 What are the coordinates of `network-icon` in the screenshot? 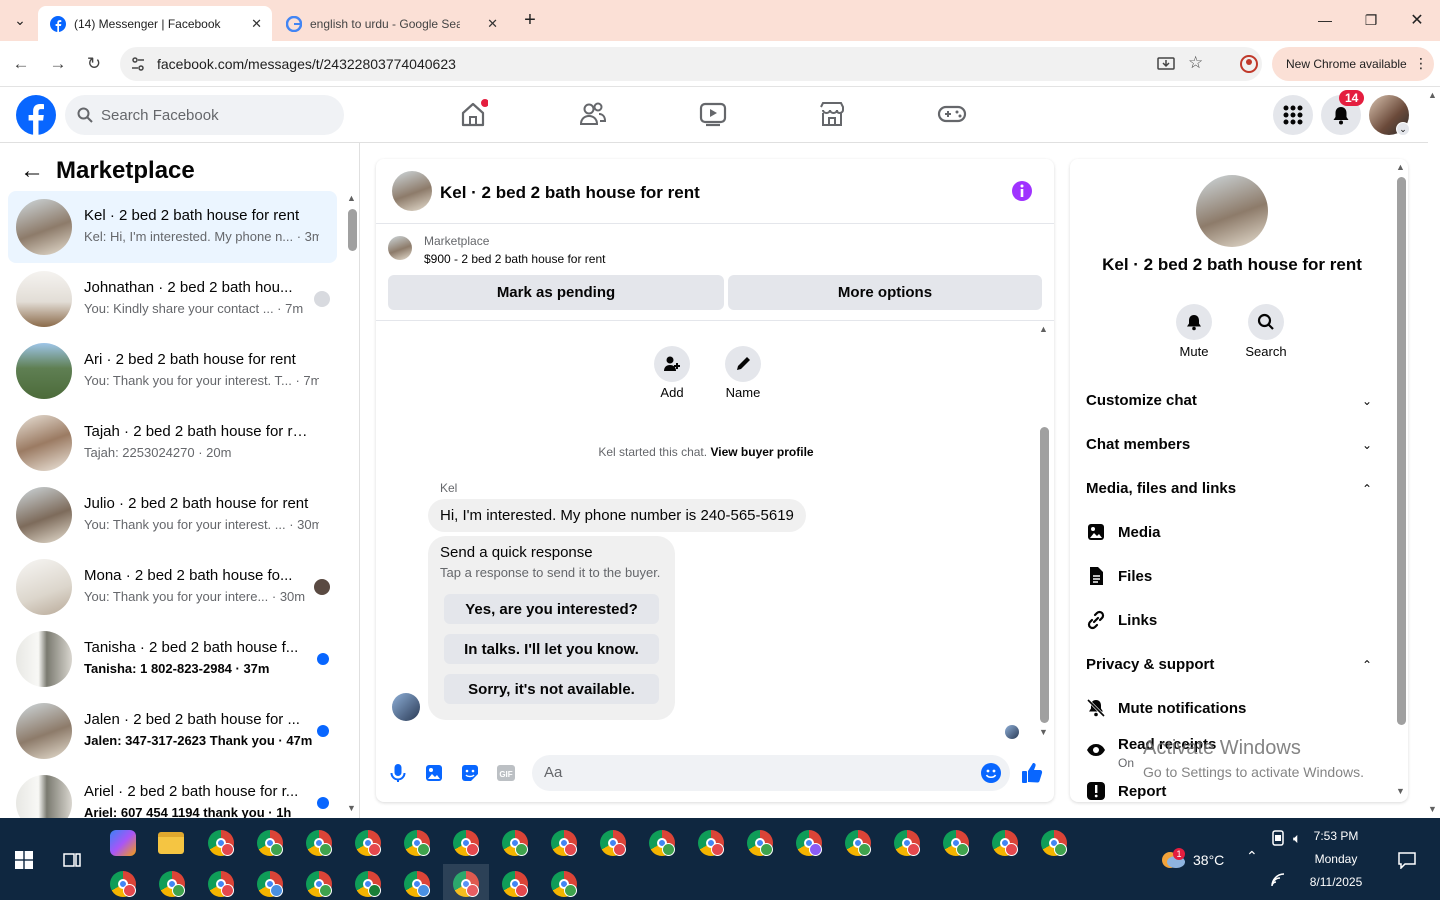 It's located at (1279, 880).